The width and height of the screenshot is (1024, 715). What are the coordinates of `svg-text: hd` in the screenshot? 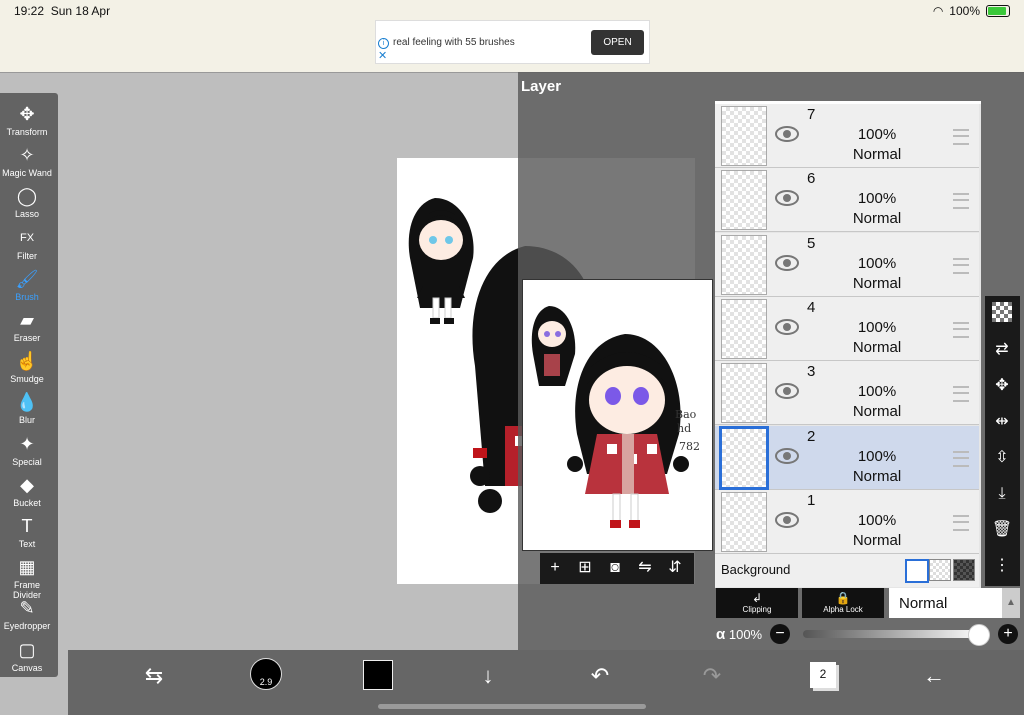 It's located at (684, 428).